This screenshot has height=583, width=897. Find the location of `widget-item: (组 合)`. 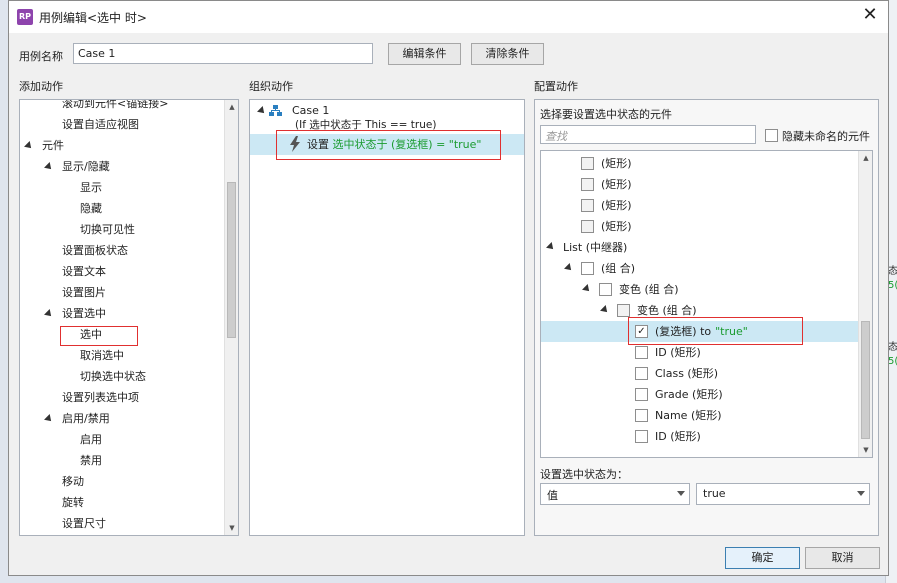

widget-item: (组 合) is located at coordinates (618, 269).